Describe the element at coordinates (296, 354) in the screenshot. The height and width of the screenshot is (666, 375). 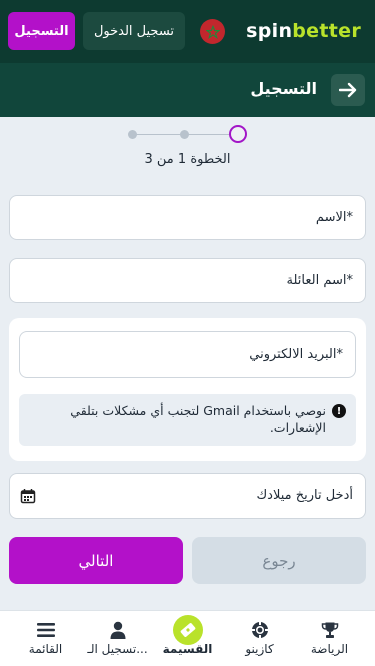
I see `email-placeholder: البريد الالكتروني*` at that location.